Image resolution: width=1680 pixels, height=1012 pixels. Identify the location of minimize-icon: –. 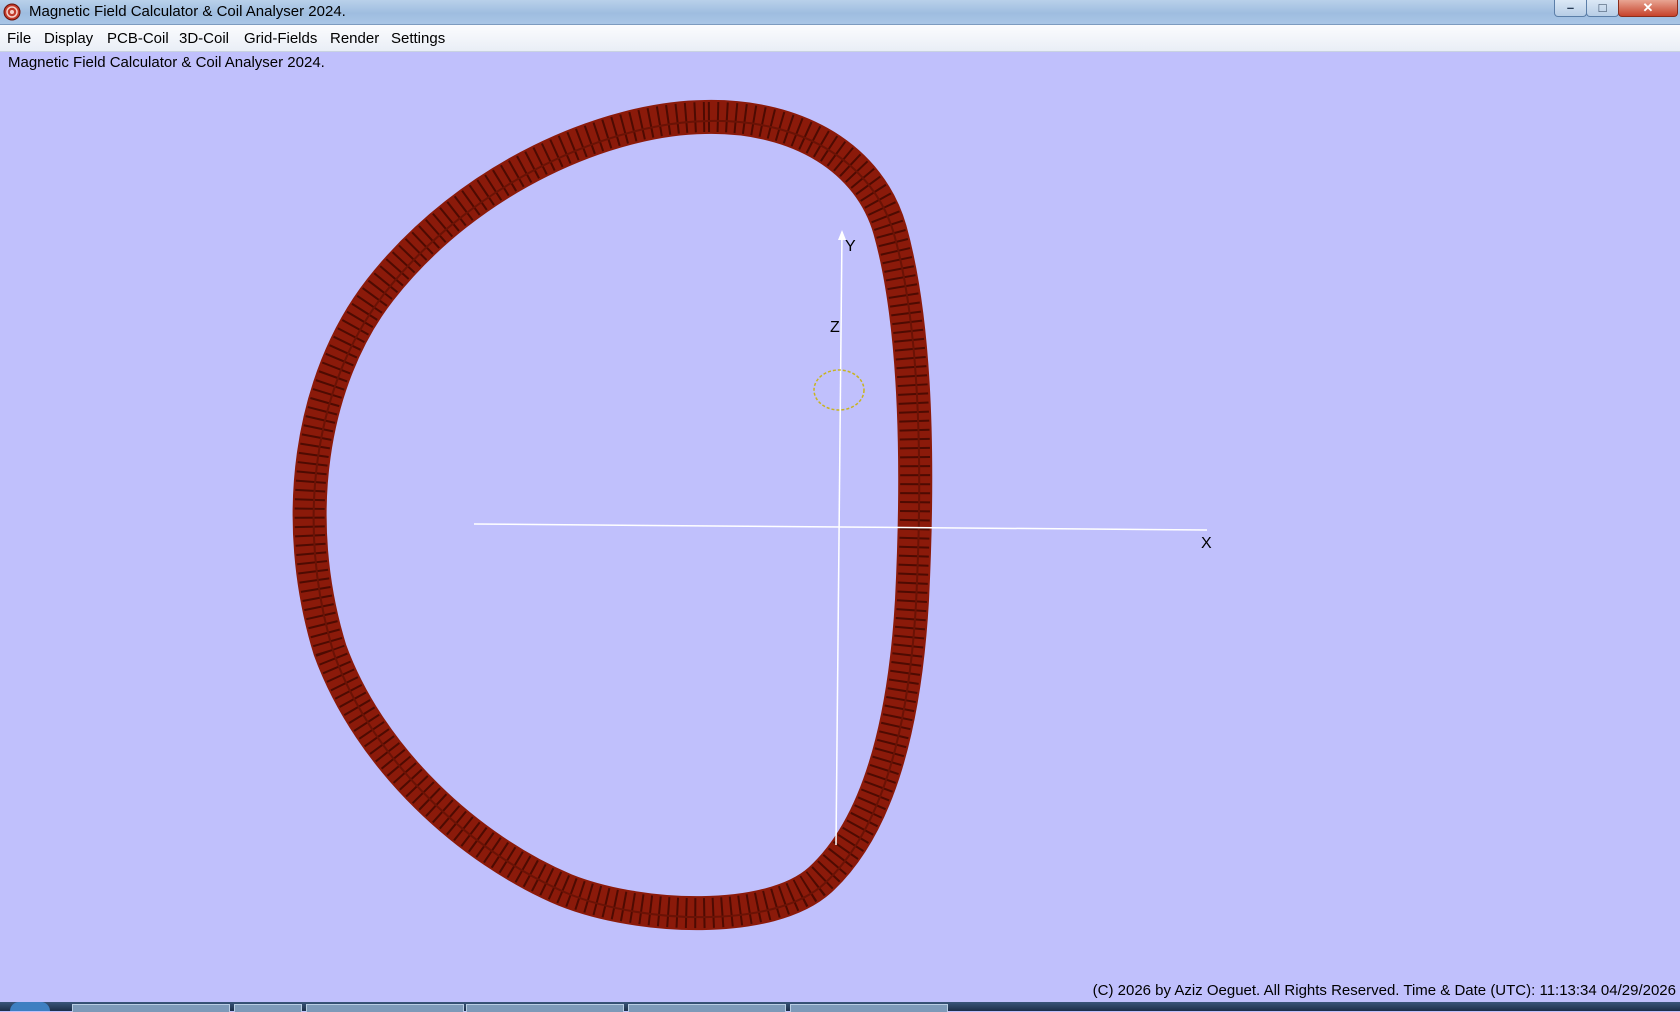
(1570, 7).